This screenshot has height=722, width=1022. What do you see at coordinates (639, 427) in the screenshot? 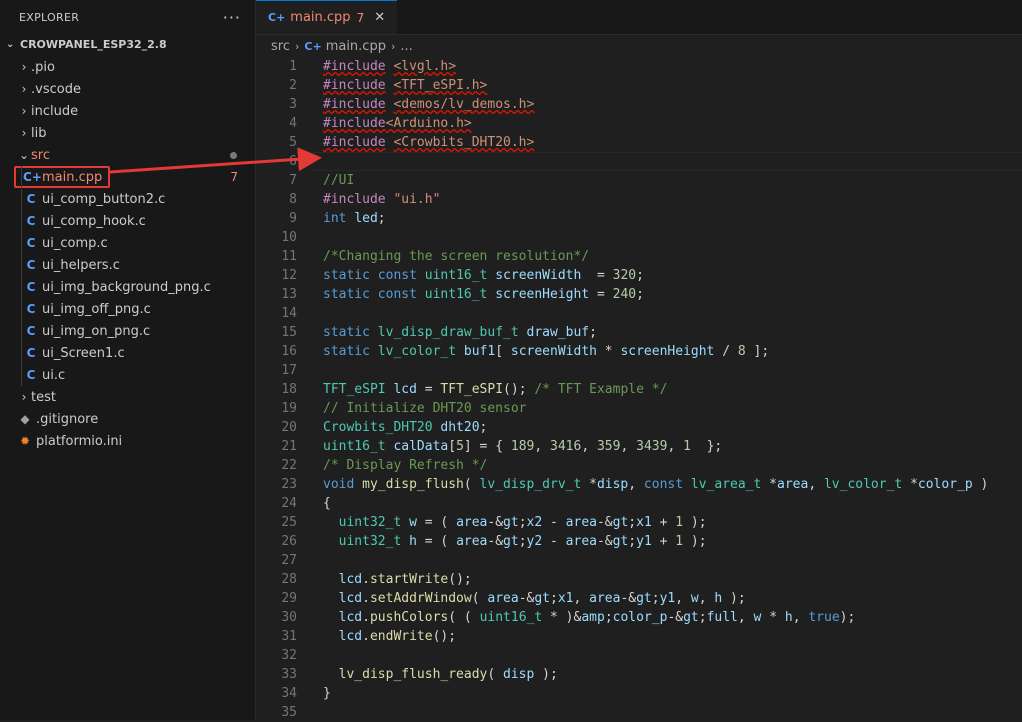
I see `code-line: 20 Crowbits_DHT20 dht20;` at bounding box center [639, 427].